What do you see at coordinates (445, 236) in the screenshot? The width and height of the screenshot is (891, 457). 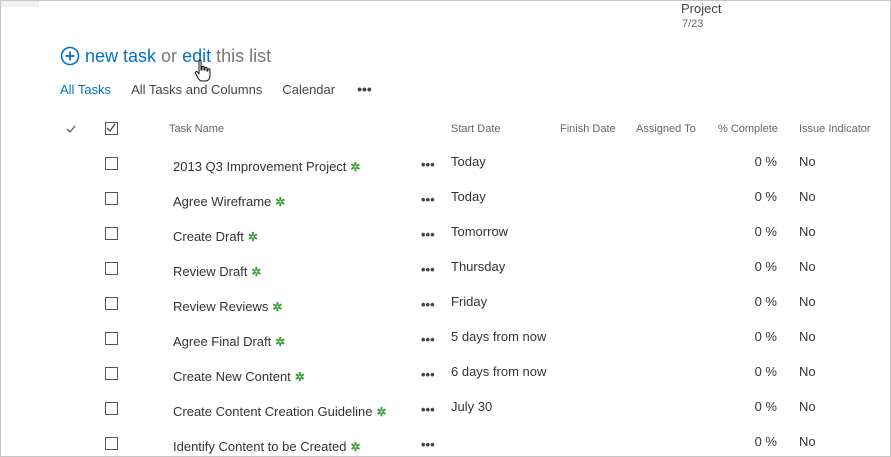 I see `table-row: Create Draft ✲ ••• Tomorrow 0 % No` at bounding box center [445, 236].